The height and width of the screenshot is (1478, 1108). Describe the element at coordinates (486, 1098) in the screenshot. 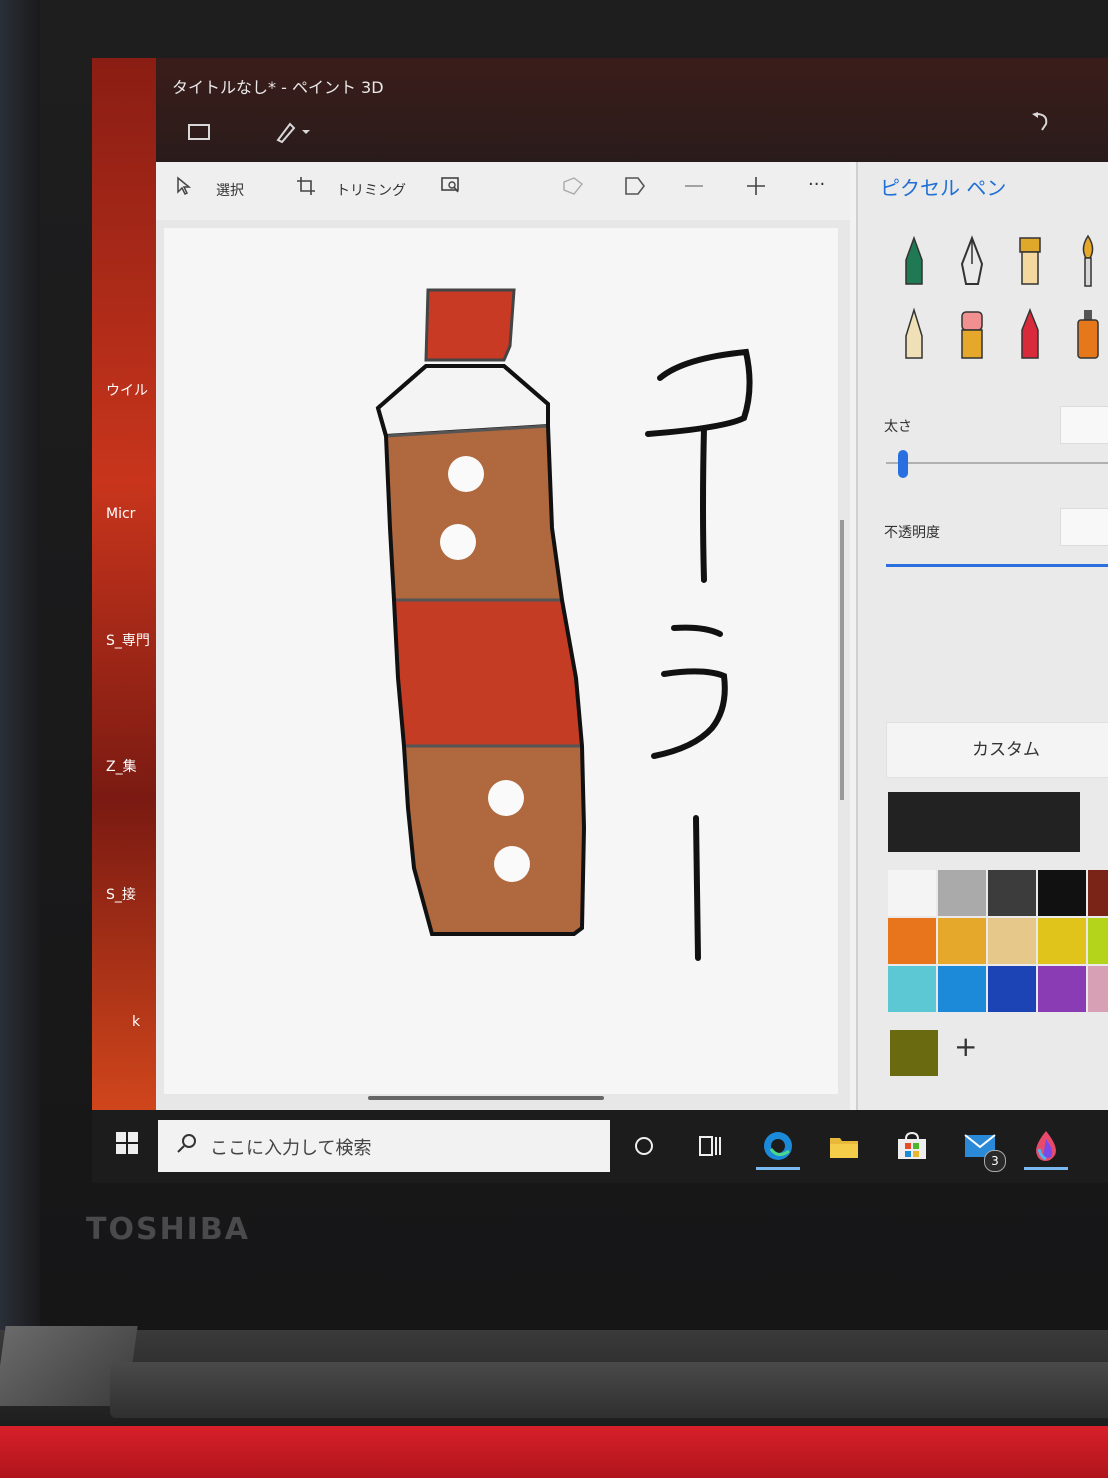

I see `horizontal-scrollbar` at that location.